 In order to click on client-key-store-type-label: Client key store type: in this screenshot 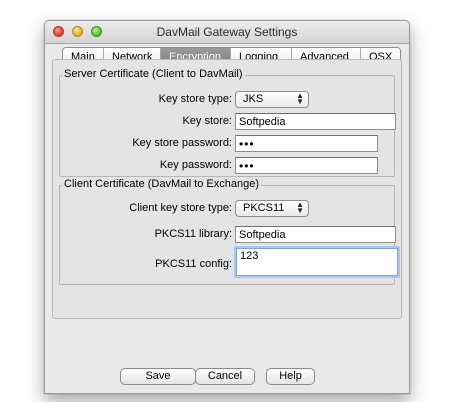, I will do `click(180, 208)`.